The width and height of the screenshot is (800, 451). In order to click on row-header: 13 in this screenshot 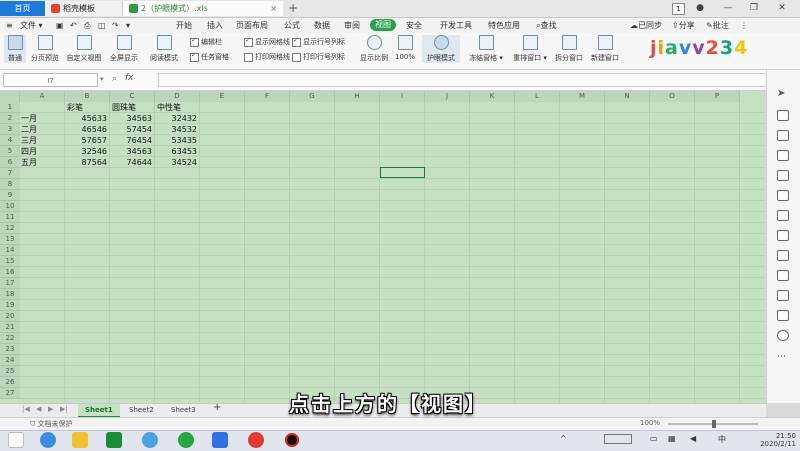, I will do `click(10, 239)`.